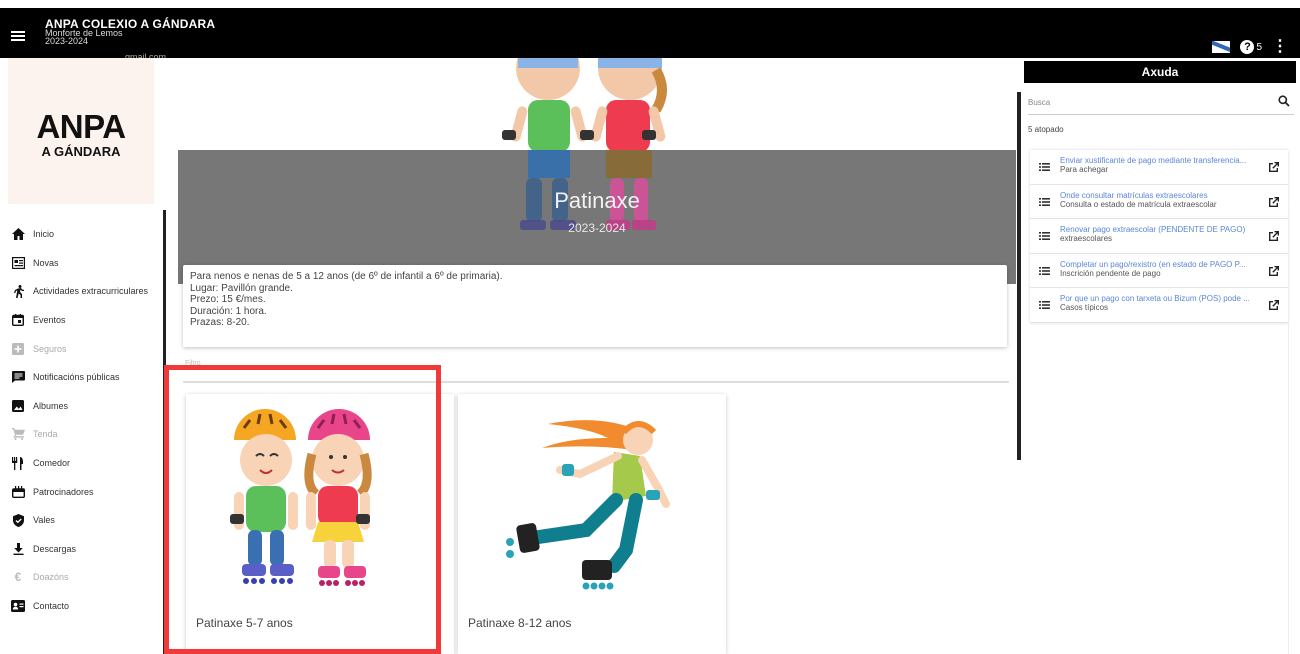 The width and height of the screenshot is (1300, 654). What do you see at coordinates (67, 41) in the screenshot?
I see `org-year: 2023-2024` at bounding box center [67, 41].